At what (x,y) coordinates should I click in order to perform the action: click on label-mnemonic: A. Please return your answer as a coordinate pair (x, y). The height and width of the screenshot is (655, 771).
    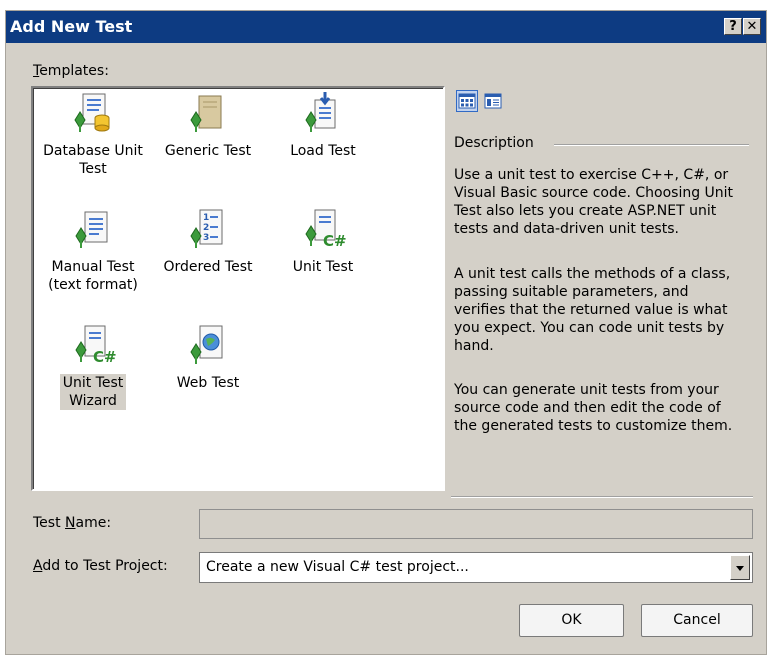
    Looking at the image, I should click on (38, 566).